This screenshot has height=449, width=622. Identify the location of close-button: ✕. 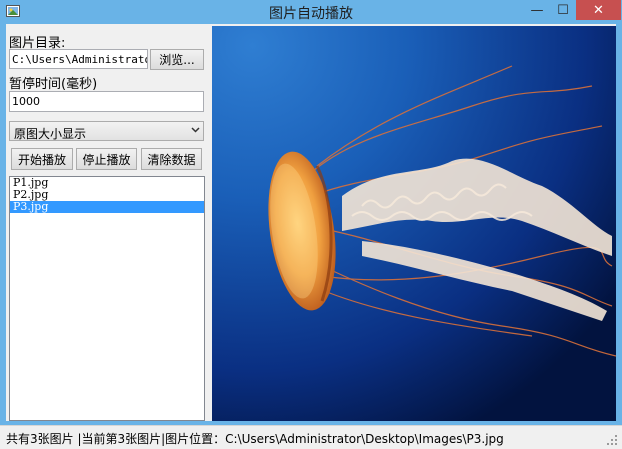
(598, 10).